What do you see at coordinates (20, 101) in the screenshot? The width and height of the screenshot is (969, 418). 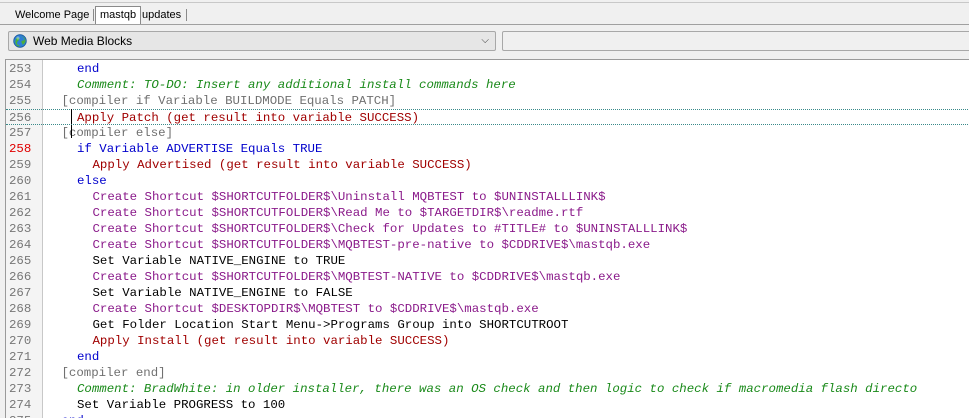 I see `line-number: 255` at bounding box center [20, 101].